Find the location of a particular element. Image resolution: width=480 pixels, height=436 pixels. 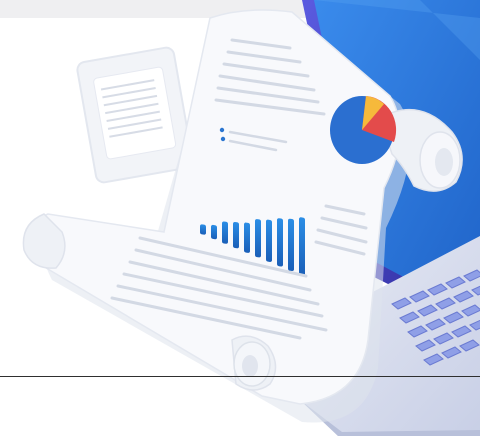

floating-card is located at coordinates (135, 115).